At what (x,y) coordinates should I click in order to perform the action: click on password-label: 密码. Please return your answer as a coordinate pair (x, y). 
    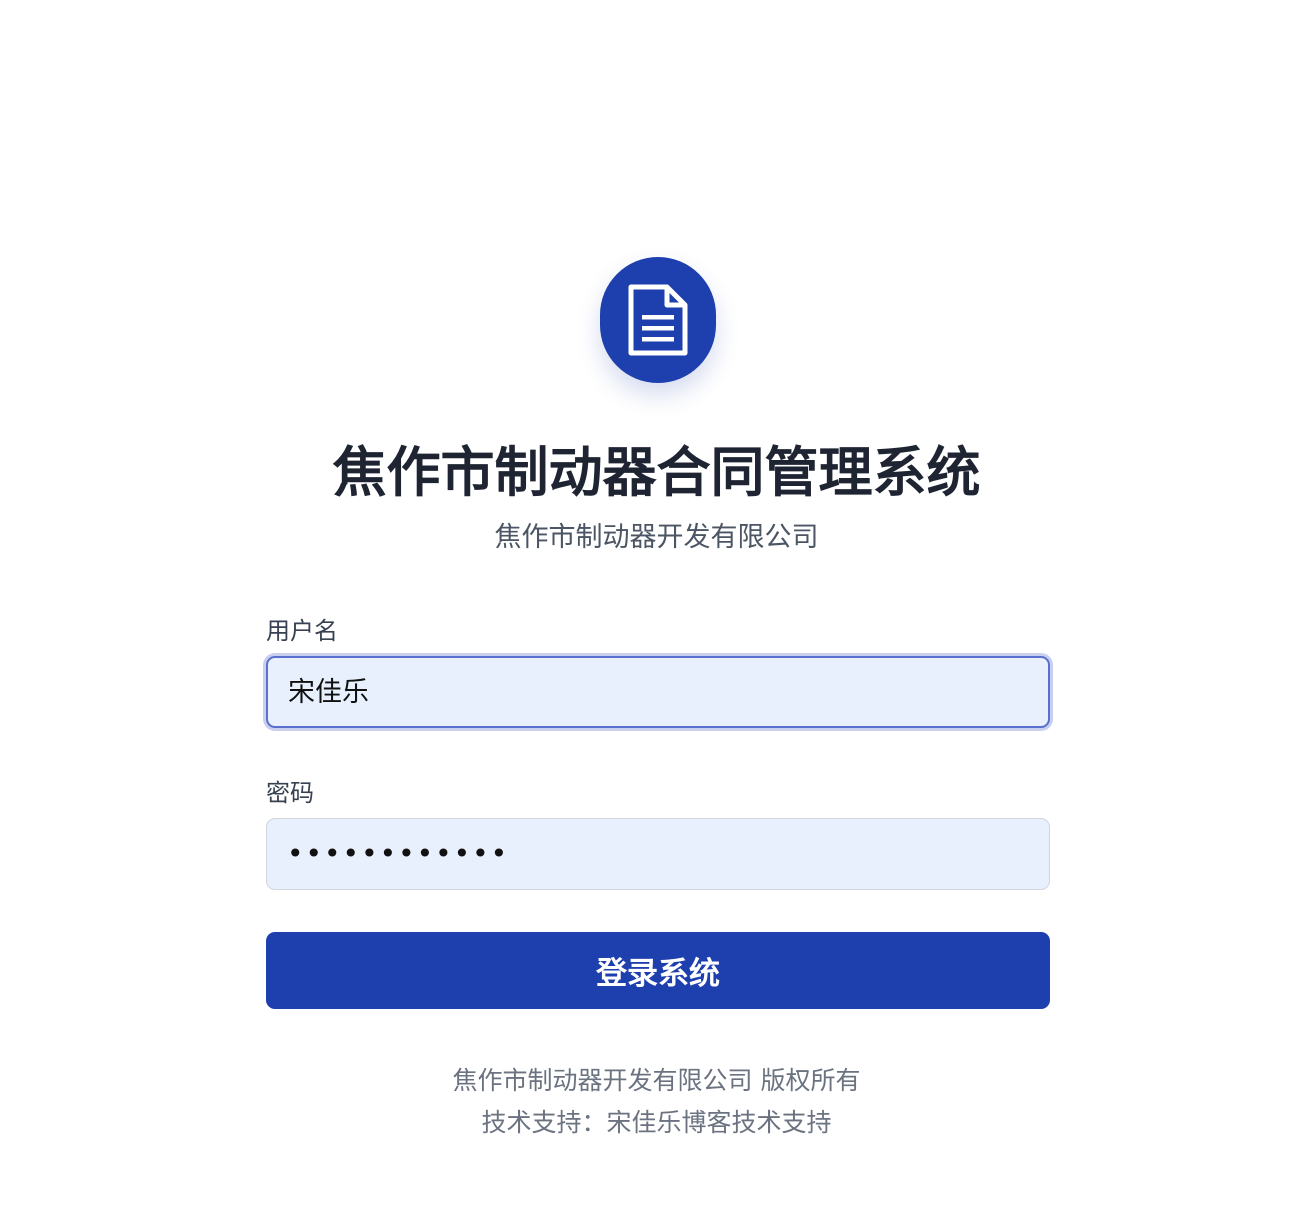
    Looking at the image, I should click on (290, 793).